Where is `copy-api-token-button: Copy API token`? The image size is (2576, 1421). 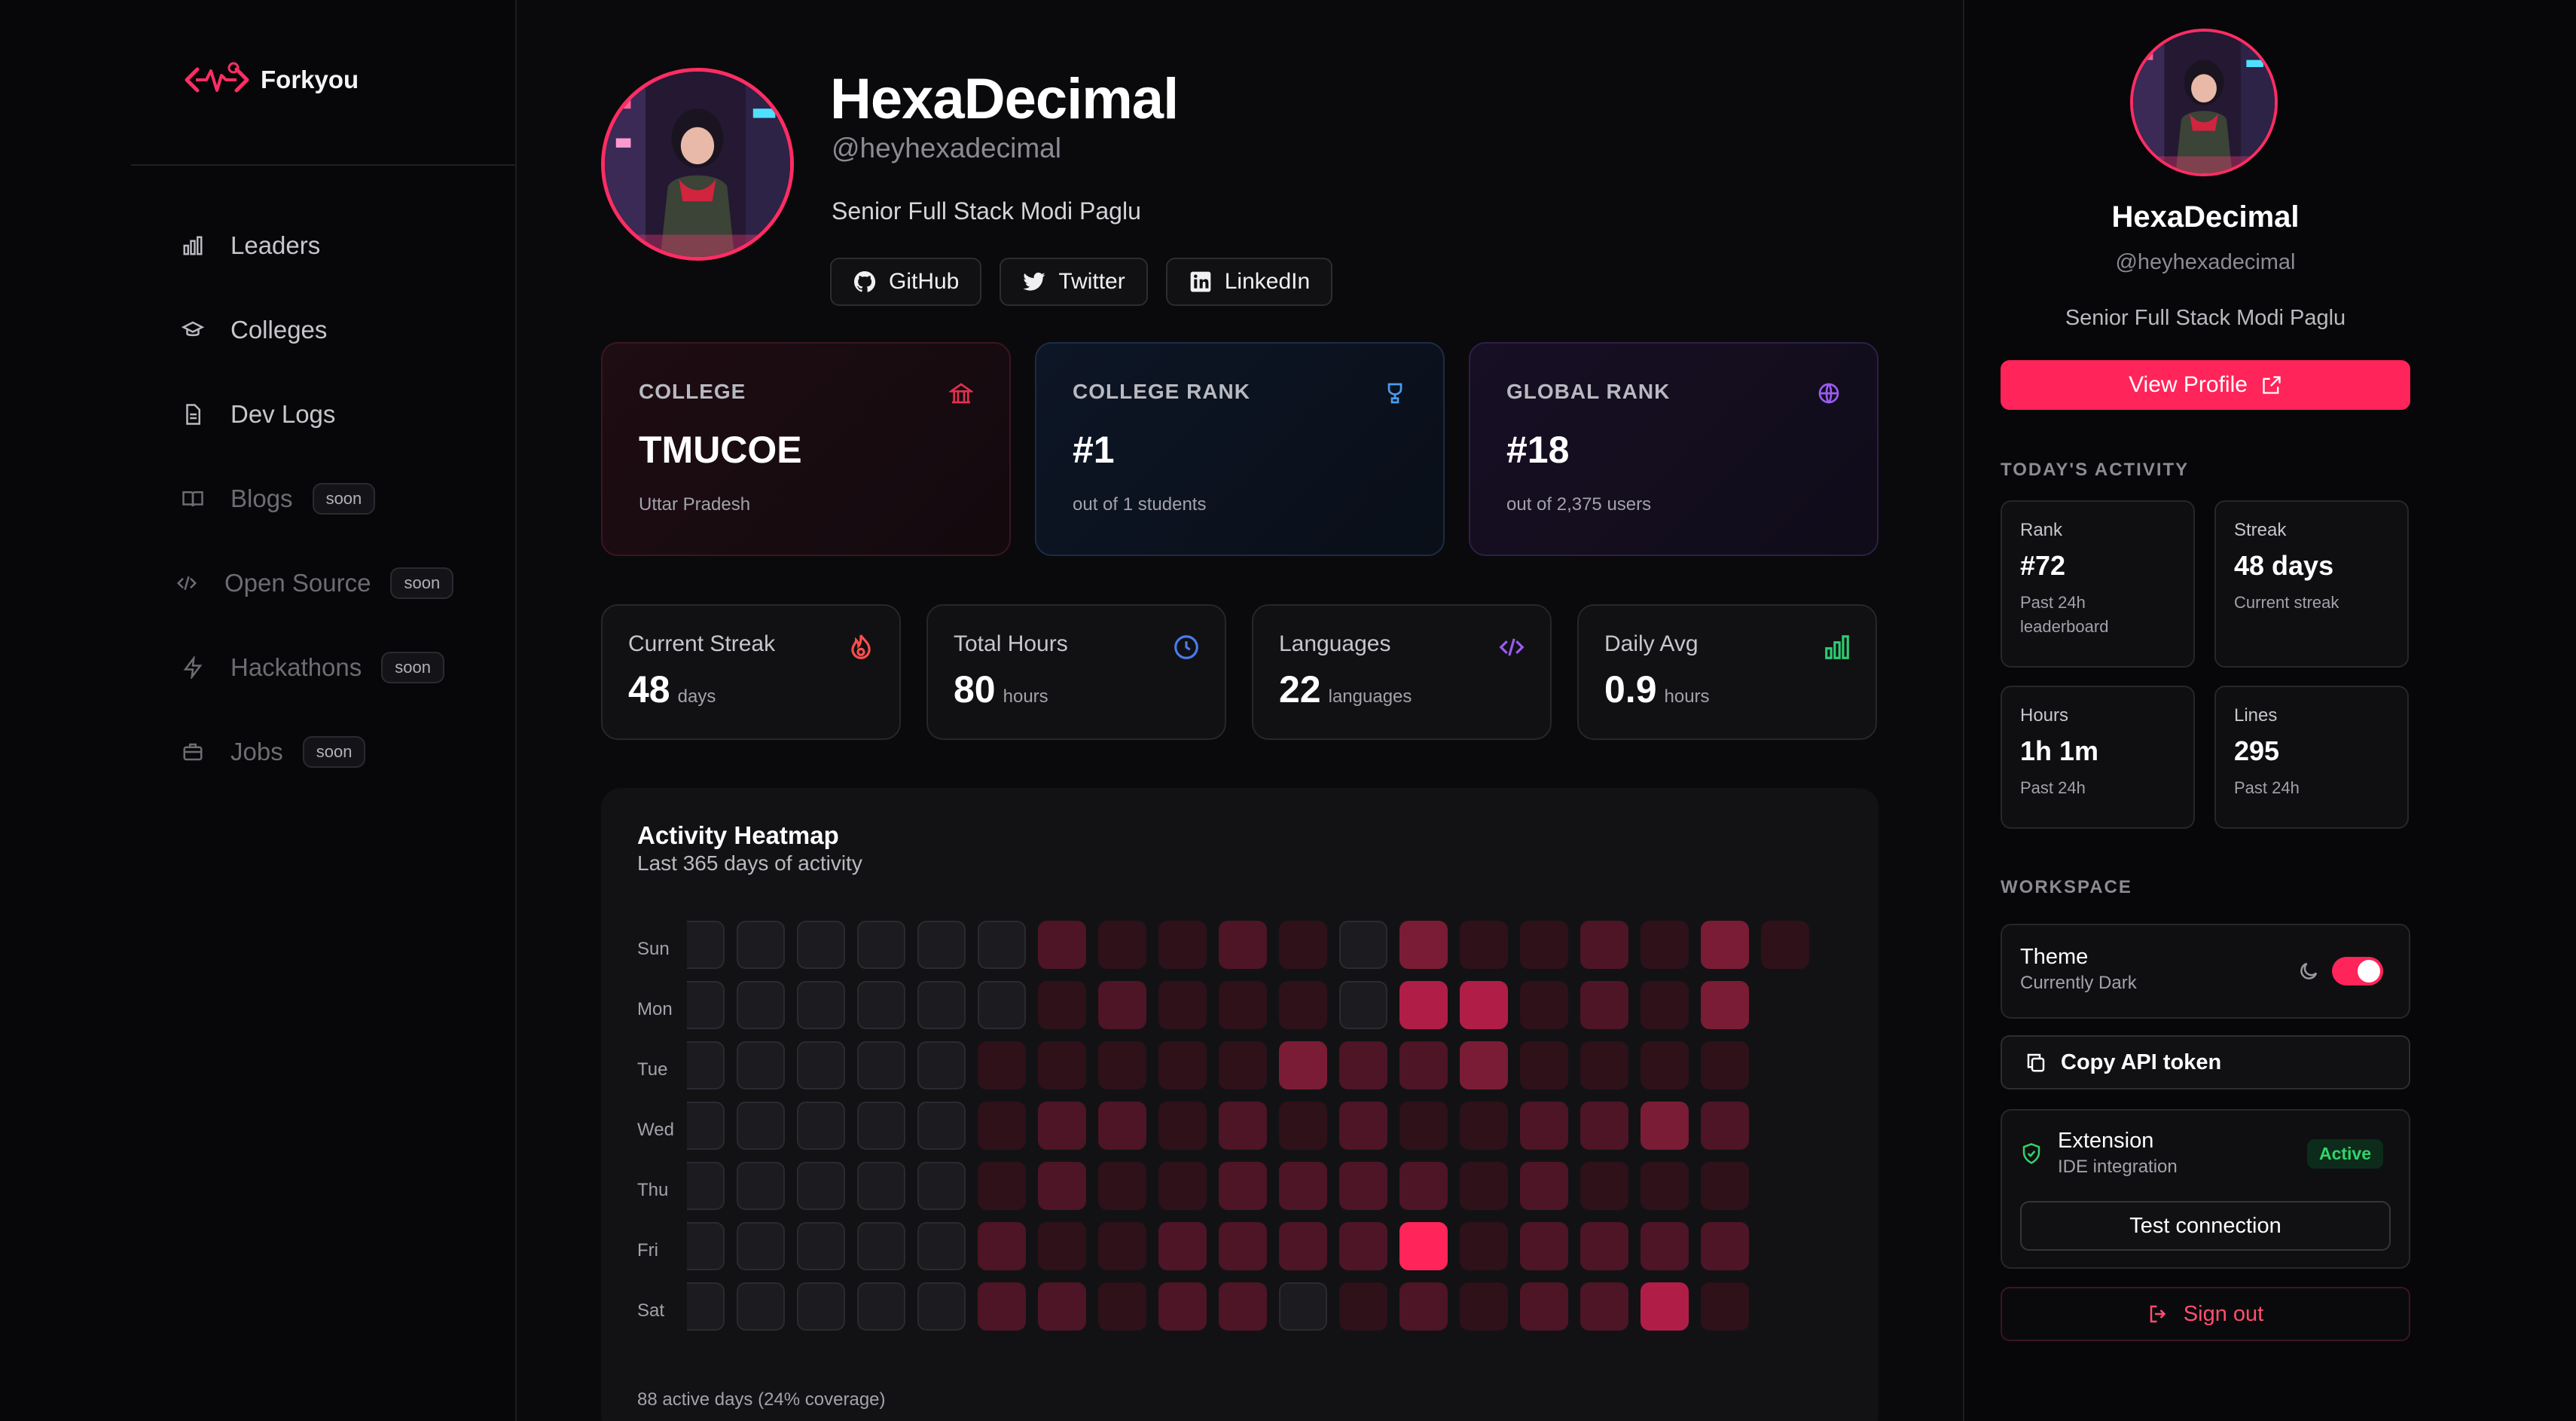
copy-api-token-button: Copy API token is located at coordinates (2205, 1062).